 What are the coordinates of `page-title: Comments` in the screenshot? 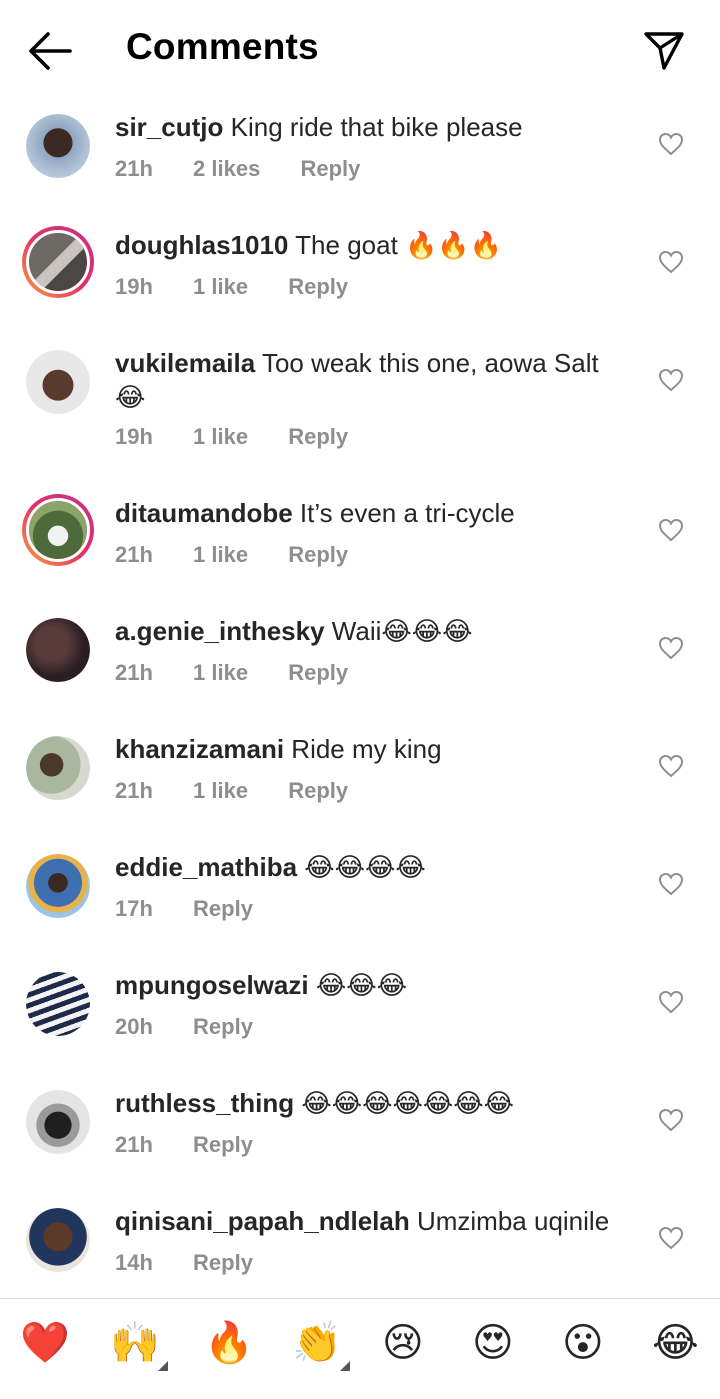 It's located at (222, 46).